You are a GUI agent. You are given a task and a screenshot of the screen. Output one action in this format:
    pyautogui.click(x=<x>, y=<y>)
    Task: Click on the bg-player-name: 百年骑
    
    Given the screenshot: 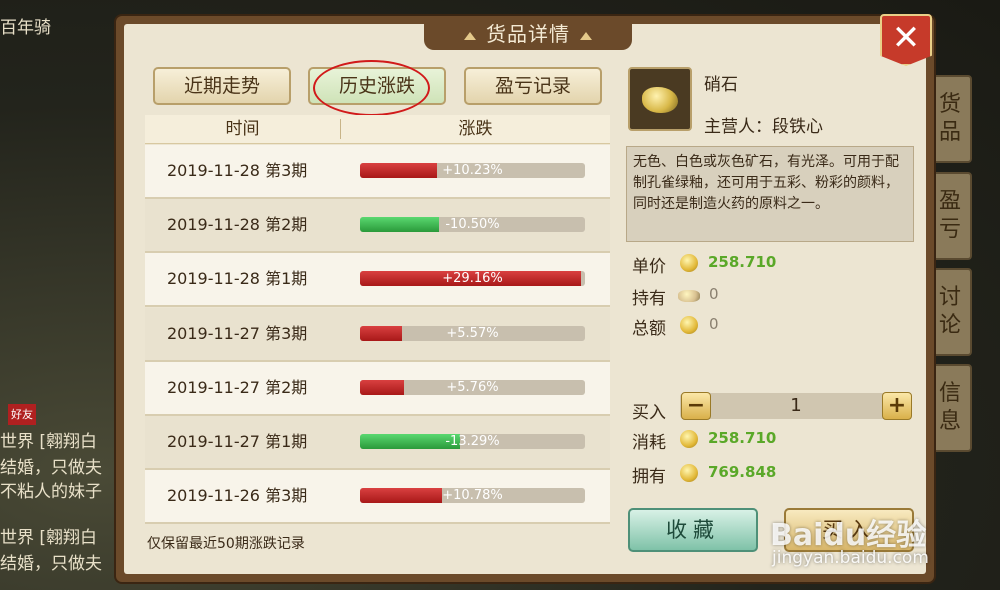 What is the action you would take?
    pyautogui.click(x=25, y=28)
    